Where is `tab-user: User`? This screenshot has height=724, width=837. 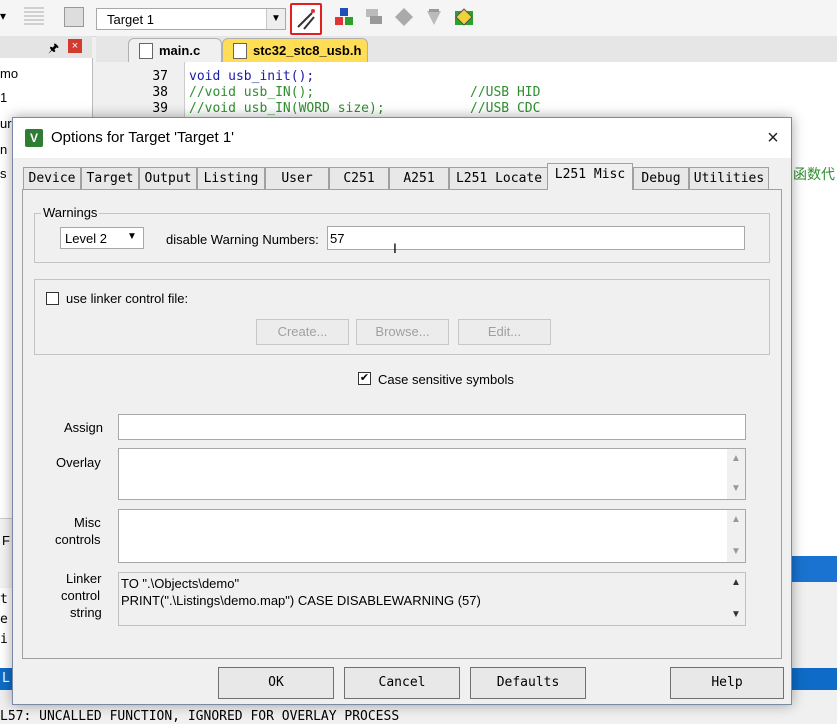 tab-user: User is located at coordinates (297, 178).